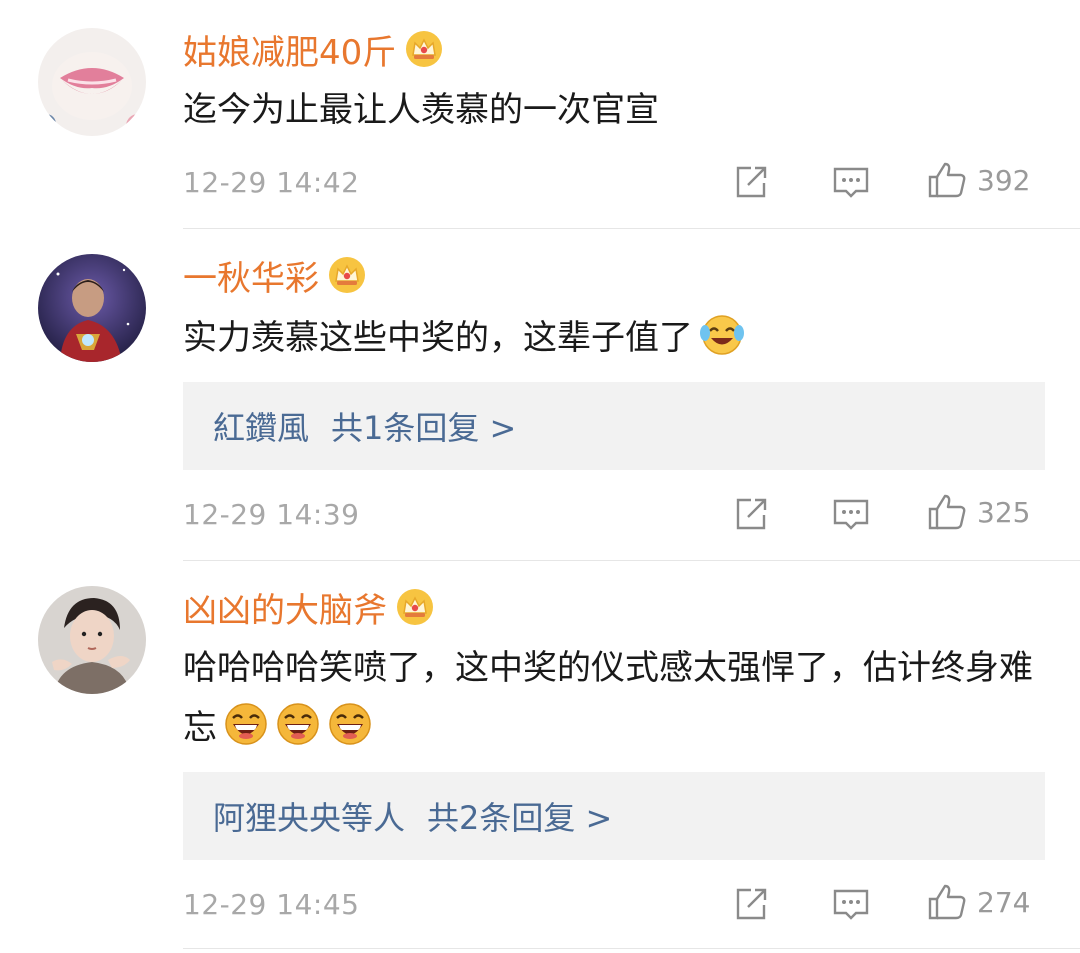 This screenshot has width=1080, height=953. I want to click on reply-count-link: 共1条回复 >, so click(423, 426).